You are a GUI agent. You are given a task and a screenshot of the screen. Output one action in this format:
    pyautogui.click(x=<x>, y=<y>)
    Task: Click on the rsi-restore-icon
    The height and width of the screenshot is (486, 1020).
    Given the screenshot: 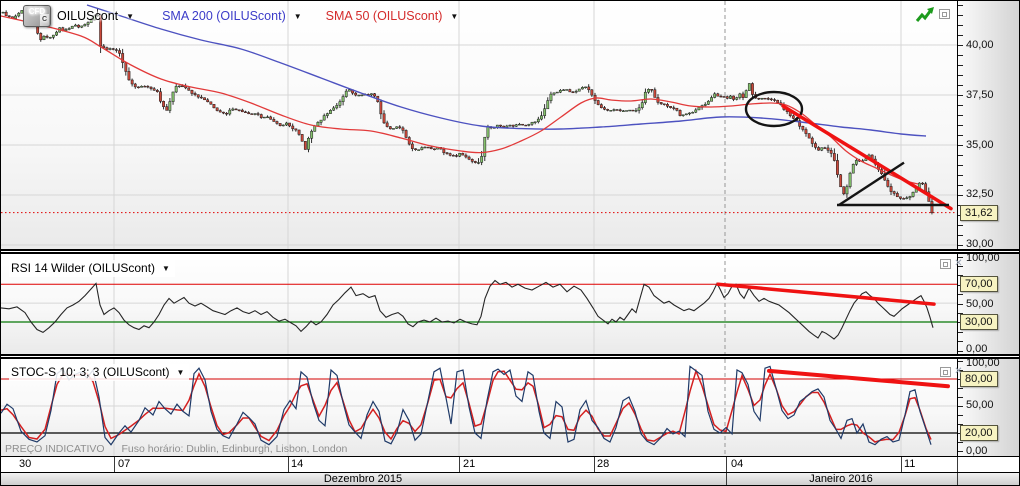 What is the action you would take?
    pyautogui.click(x=945, y=264)
    